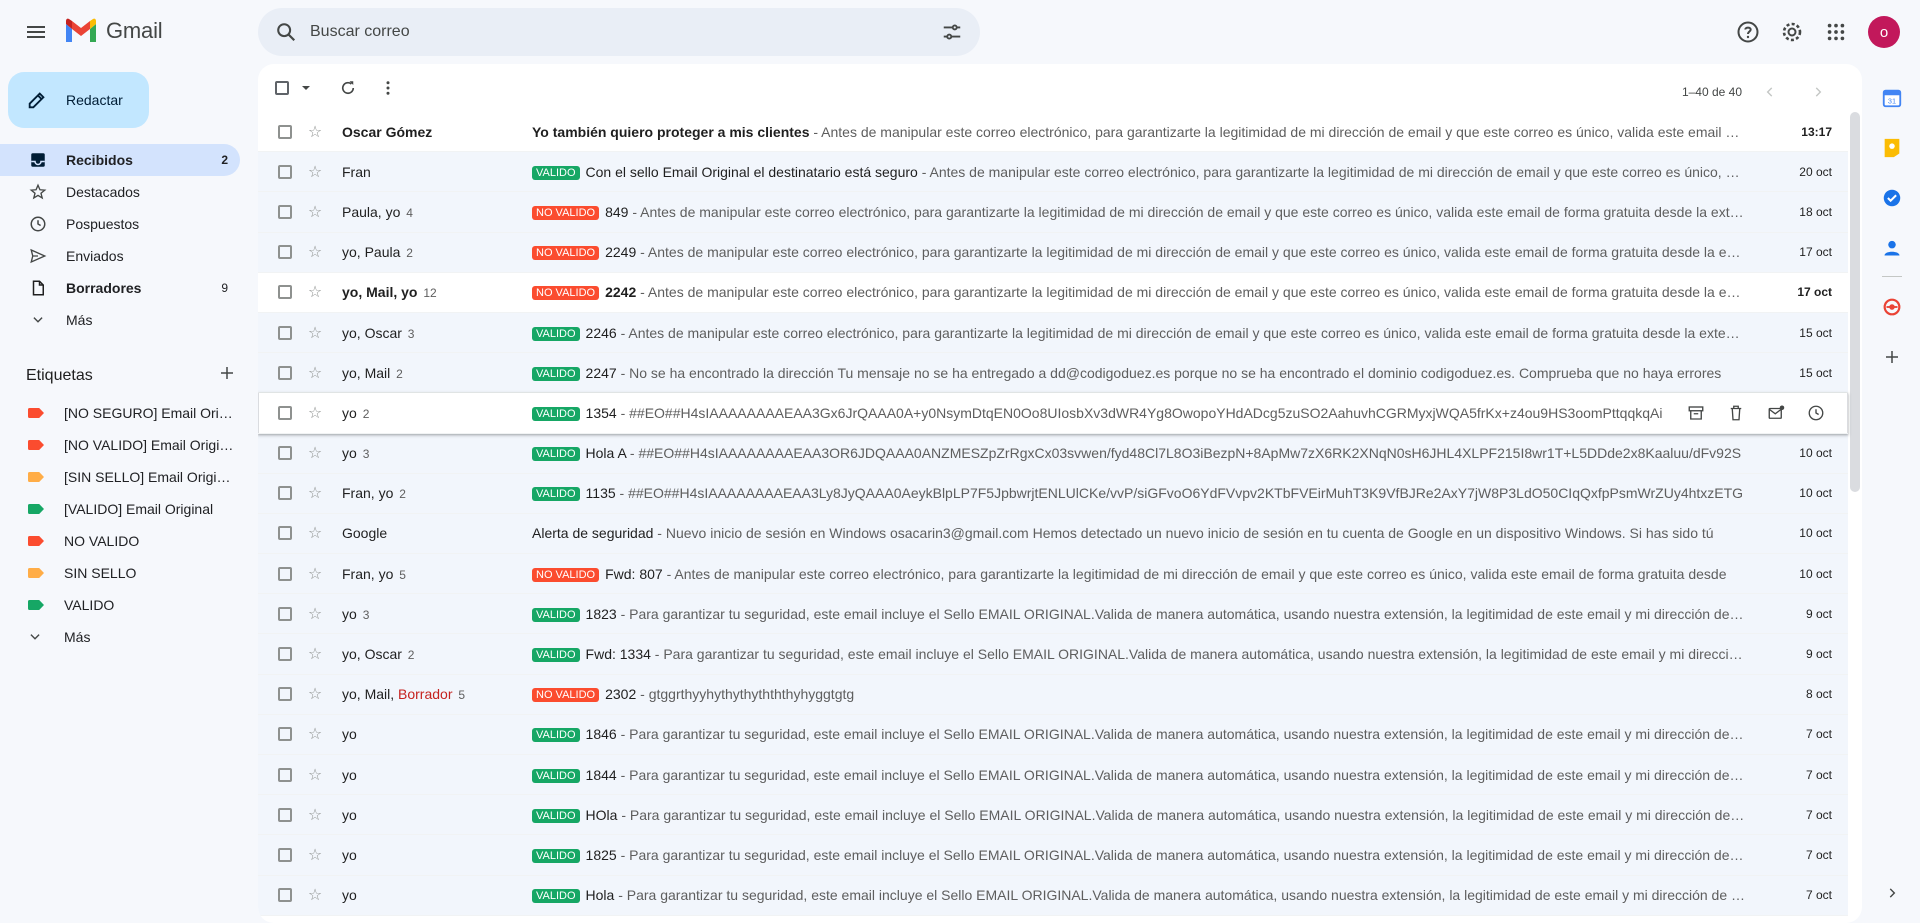 This screenshot has width=1920, height=923. I want to click on select-all-checkbox, so click(282, 88).